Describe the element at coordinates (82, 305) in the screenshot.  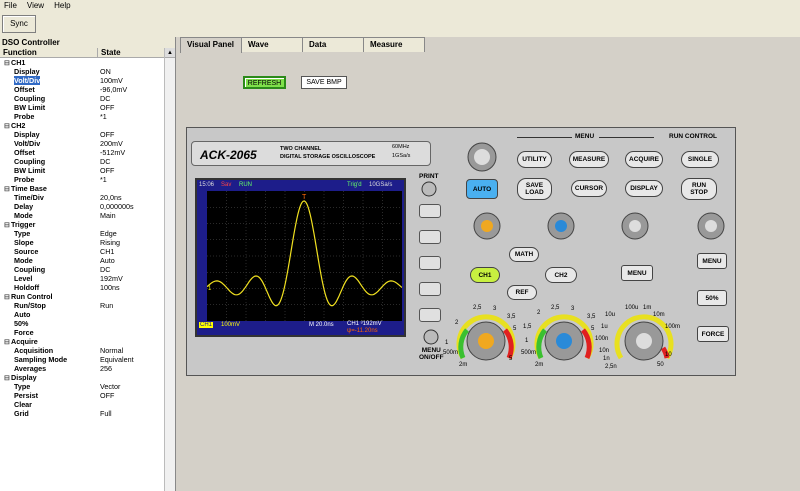
I see `tree-row: Run/Stop Run` at that location.